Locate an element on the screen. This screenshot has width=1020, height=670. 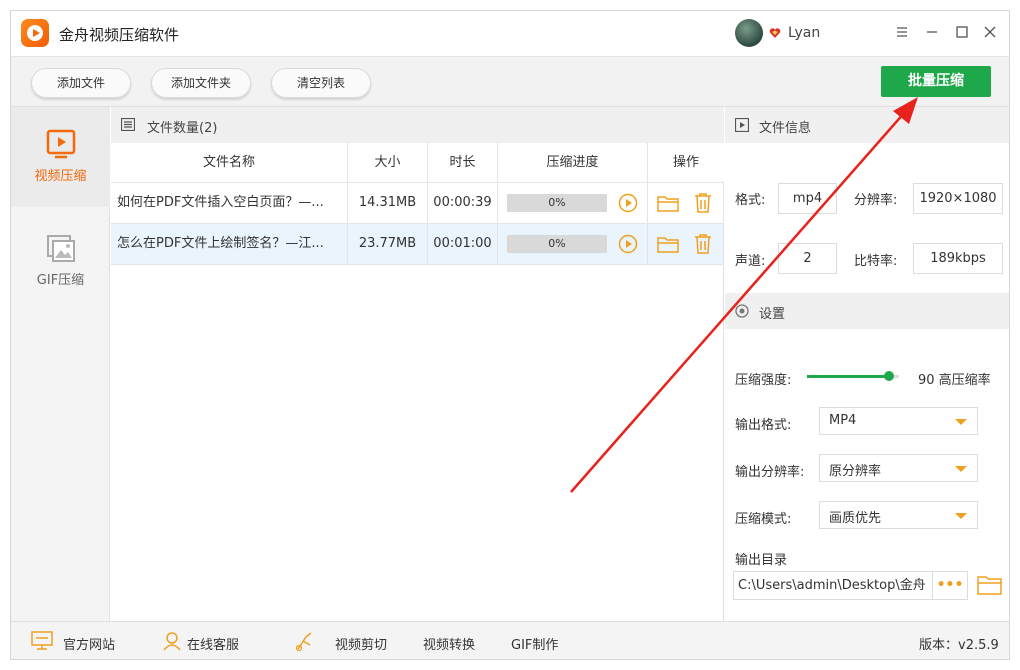
nav-item-video-compress: 视频压缩 is located at coordinates (60, 157).